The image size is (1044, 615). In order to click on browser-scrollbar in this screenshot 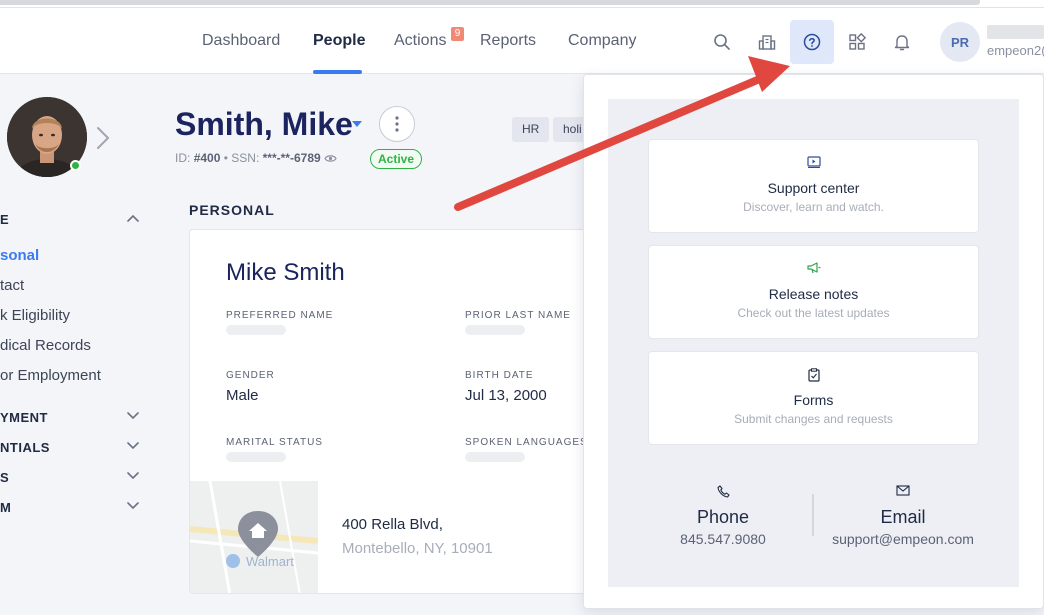, I will do `click(522, 4)`.